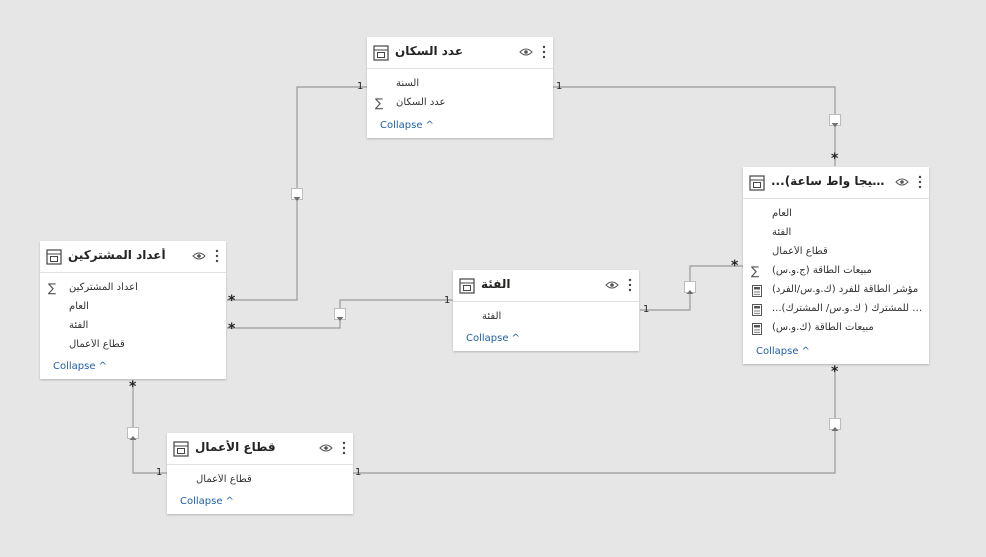 The height and width of the screenshot is (557, 986). I want to click on table-card-population: عدد السكان السنة ∑ عدد السكان Collapse ^, so click(460, 87).